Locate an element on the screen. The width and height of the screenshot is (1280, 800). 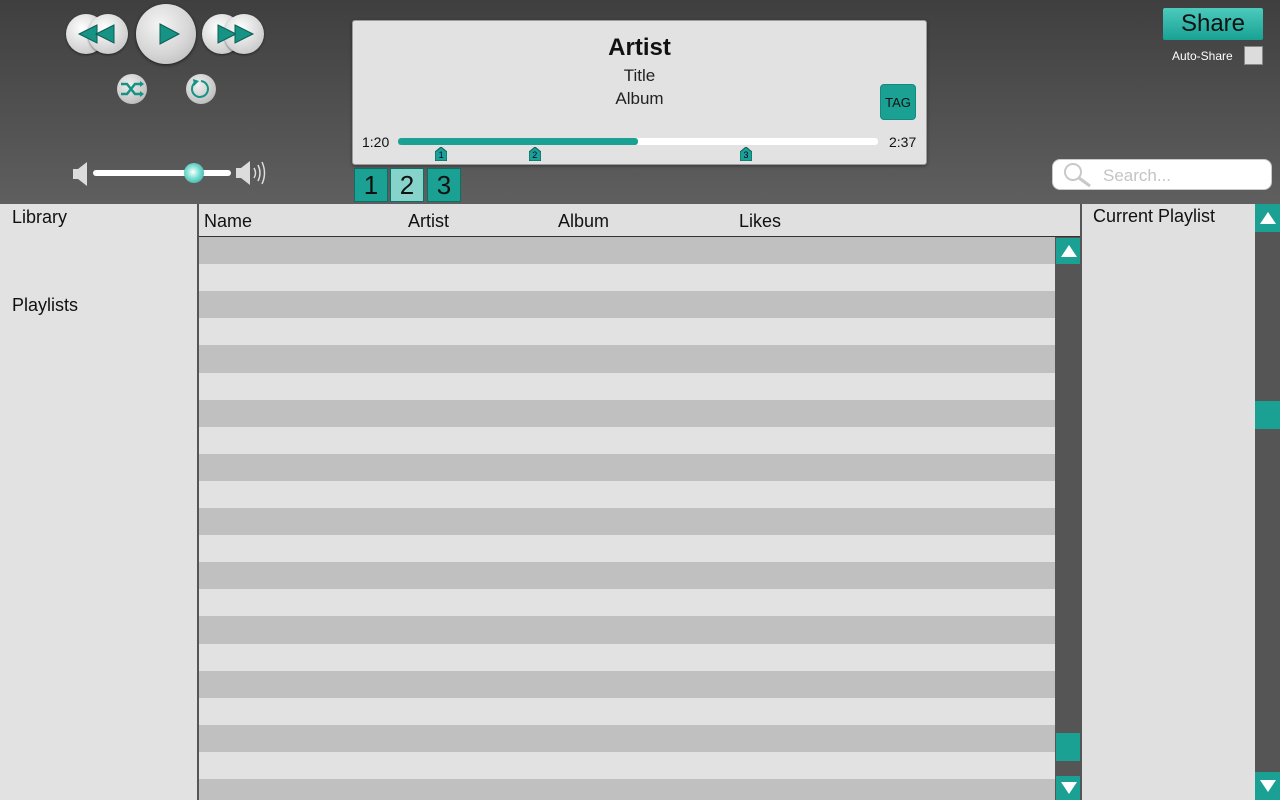
current-playlist-scroll-down-button is located at coordinates (1267, 786).